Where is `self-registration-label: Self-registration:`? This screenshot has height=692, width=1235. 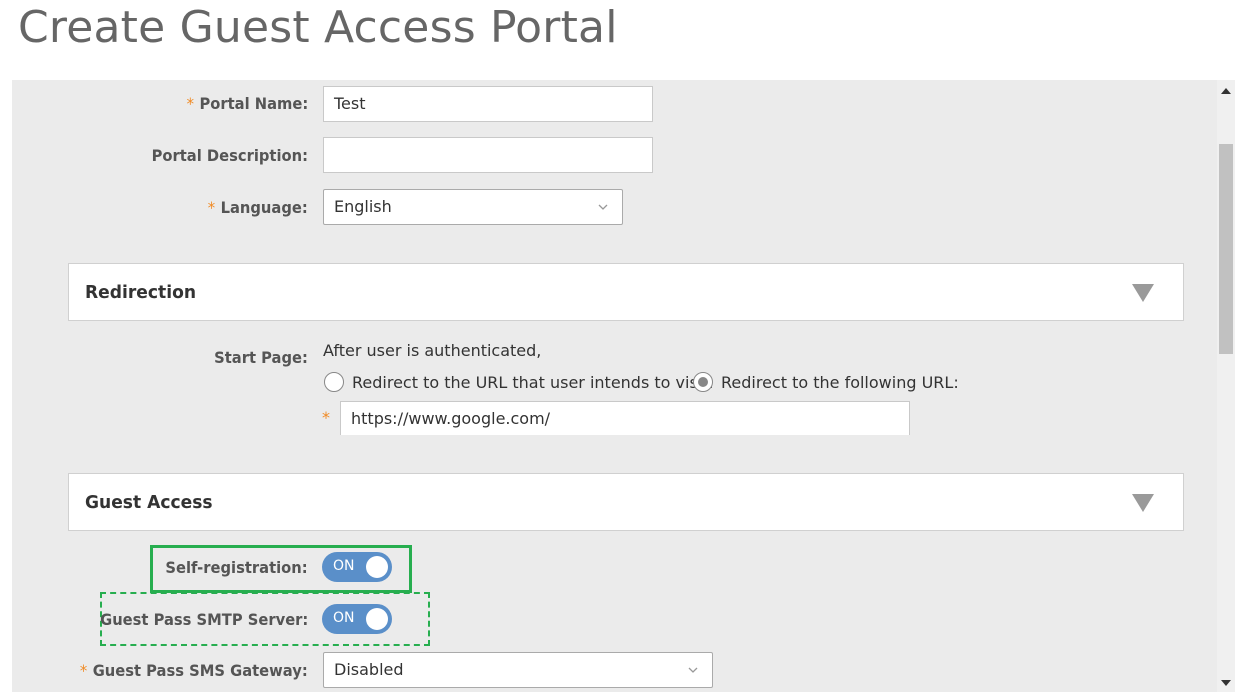 self-registration-label: Self-registration: is located at coordinates (236, 567).